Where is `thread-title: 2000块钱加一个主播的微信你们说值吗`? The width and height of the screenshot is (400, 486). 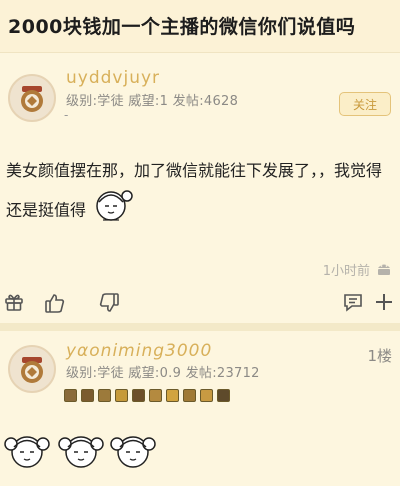 thread-title: 2000块钱加一个主播的微信你们说值吗 is located at coordinates (182, 27).